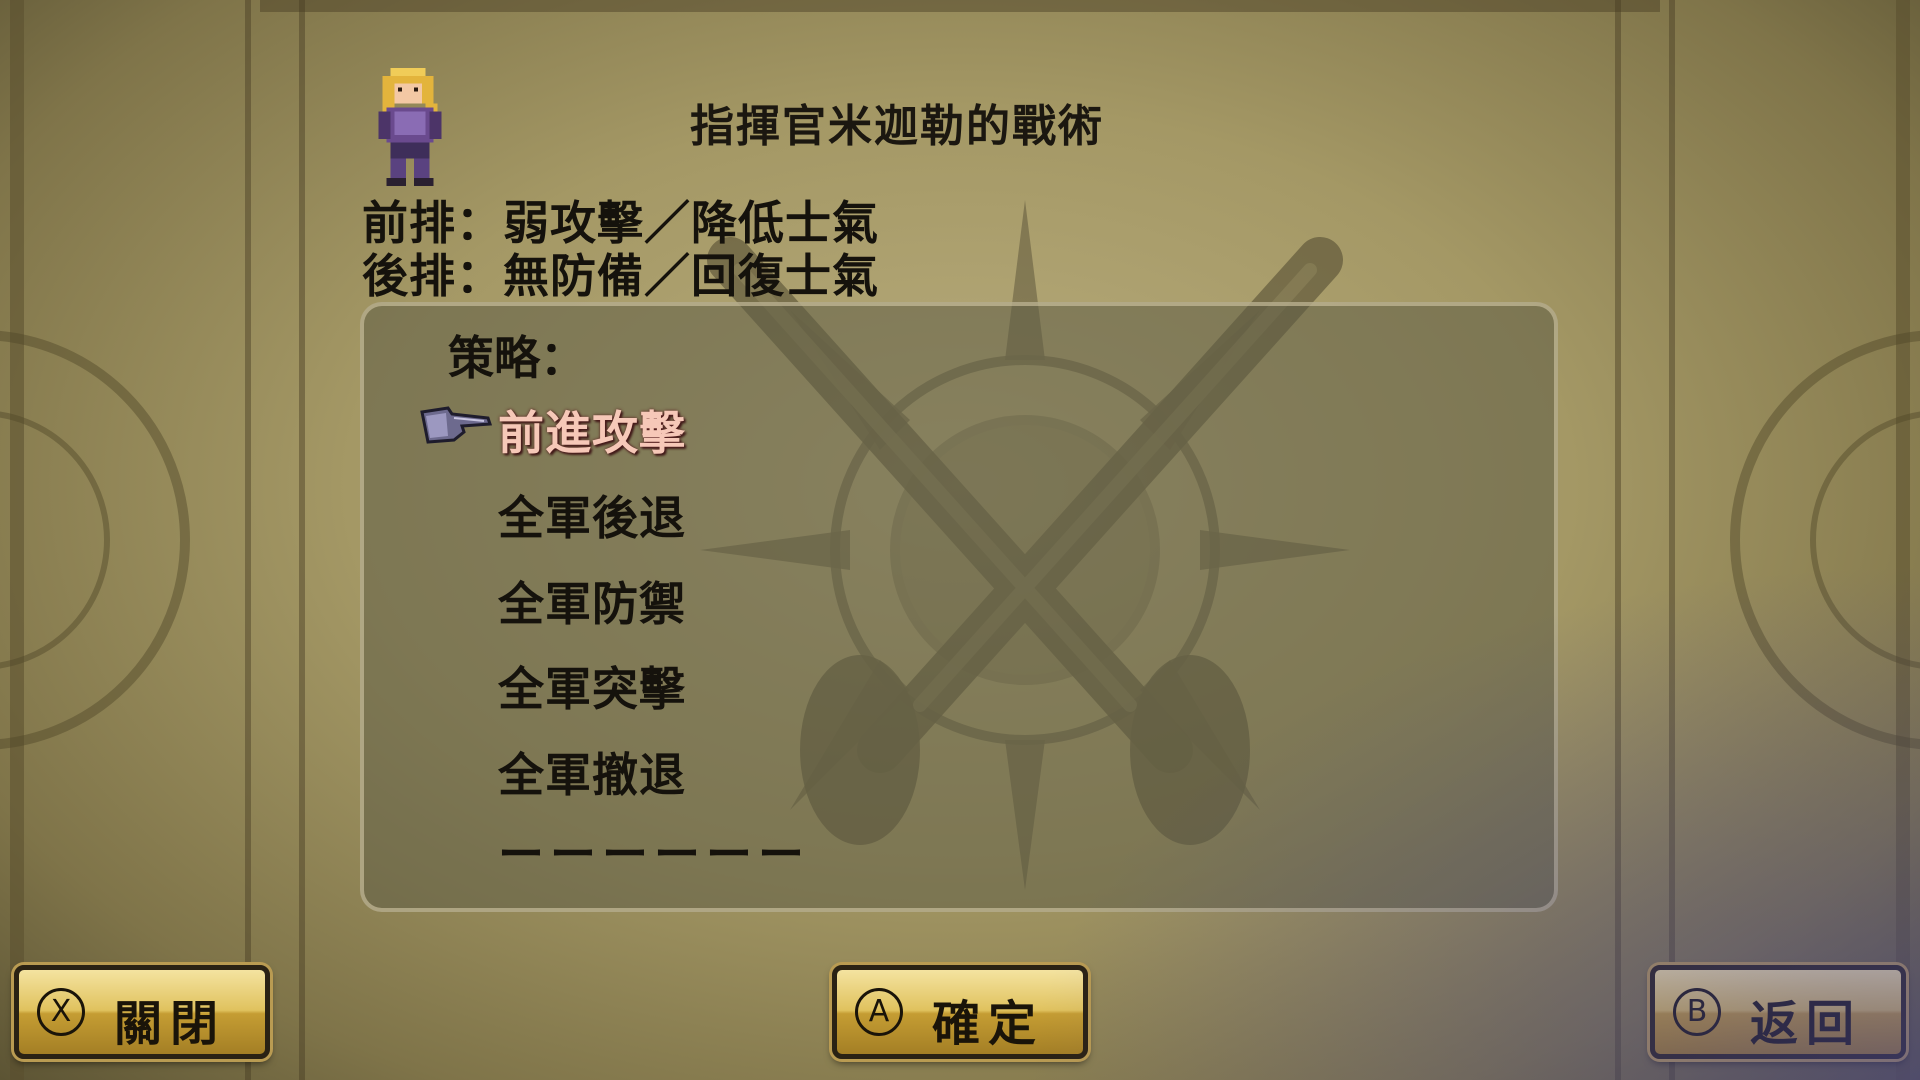 This screenshot has width=1920, height=1080. What do you see at coordinates (456, 425) in the screenshot?
I see `pointing-gauntlet-icon` at bounding box center [456, 425].